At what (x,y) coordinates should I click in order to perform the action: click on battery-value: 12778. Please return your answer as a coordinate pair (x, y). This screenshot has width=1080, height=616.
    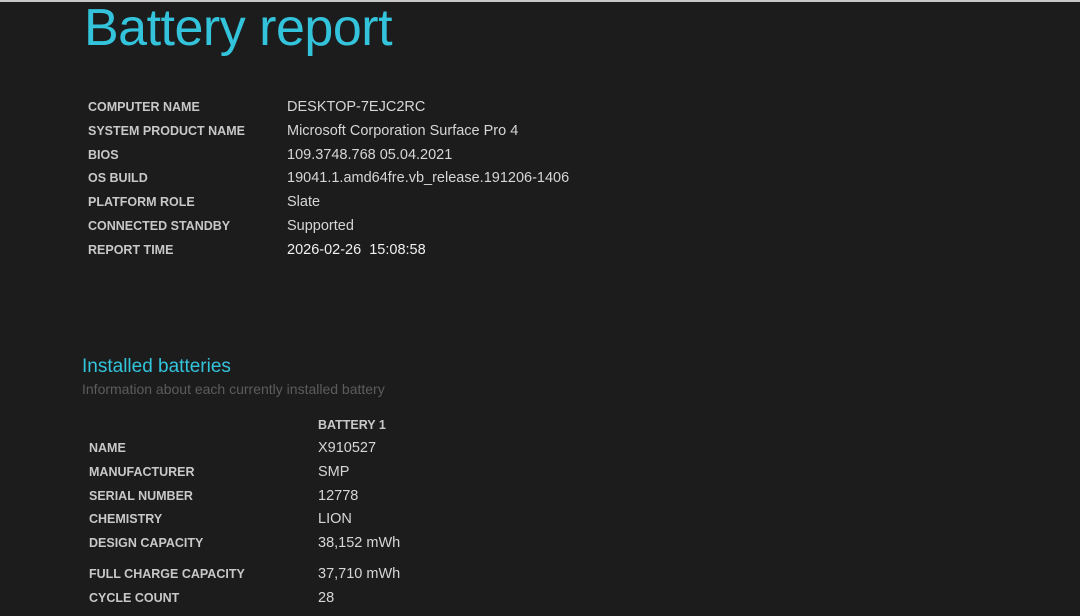
    Looking at the image, I should click on (338, 495).